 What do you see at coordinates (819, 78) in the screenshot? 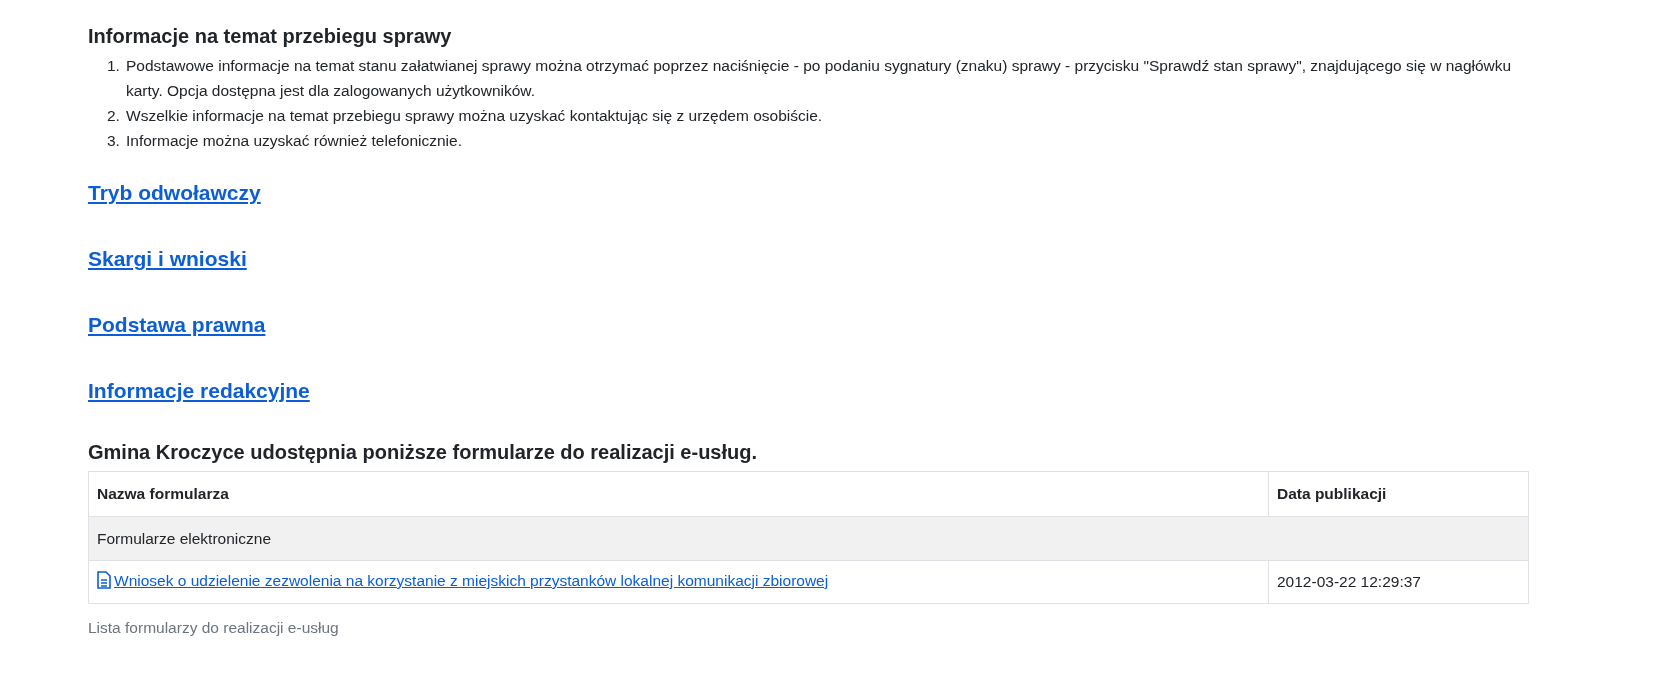
I see `list-text: Podstawowe informacje na temat stanu załatwianej sprawy można otrzymać poprzez naciśnięcie - po podaniu sygnatury (znaku) sprawy - przycisku "Sprawdź stan sprawy", znajdującego się w nagłówku karty. Opcja dostępna jest dla zalogowanych użytkowników.` at bounding box center [819, 78].